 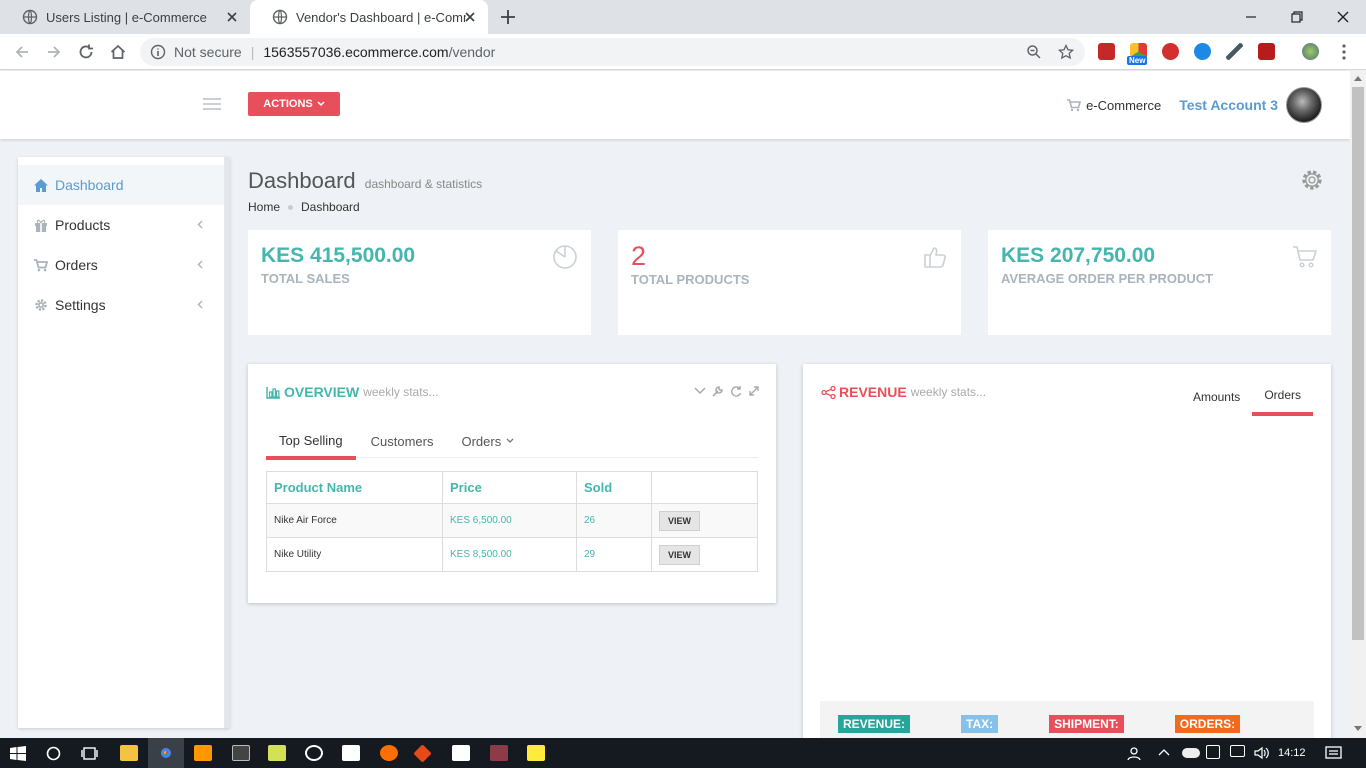 I want to click on avatar, so click(x=1304, y=105).